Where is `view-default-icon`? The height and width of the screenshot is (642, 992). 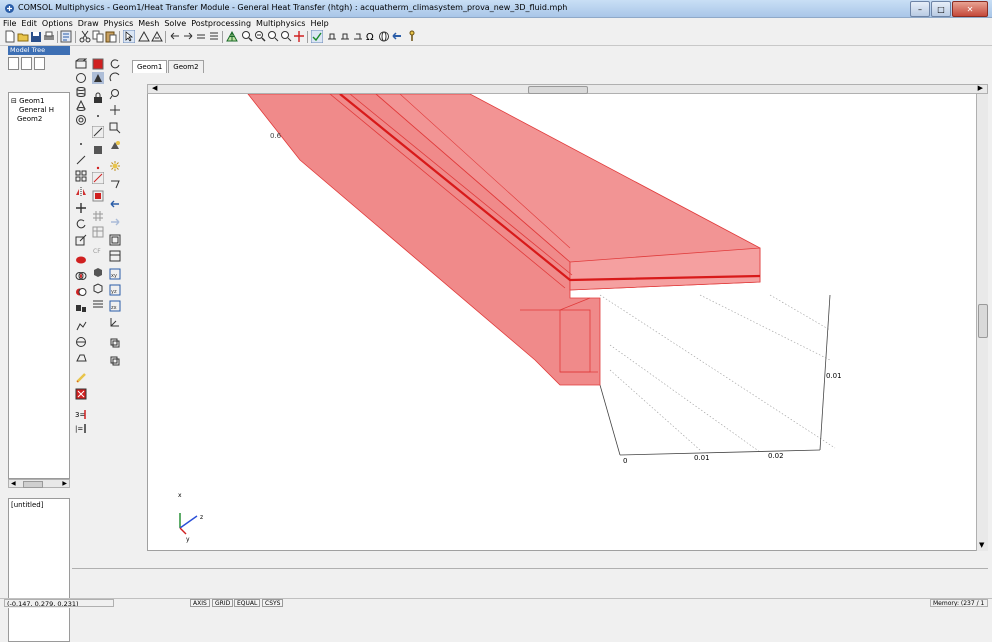
view-default-icon is located at coordinates (115, 256).